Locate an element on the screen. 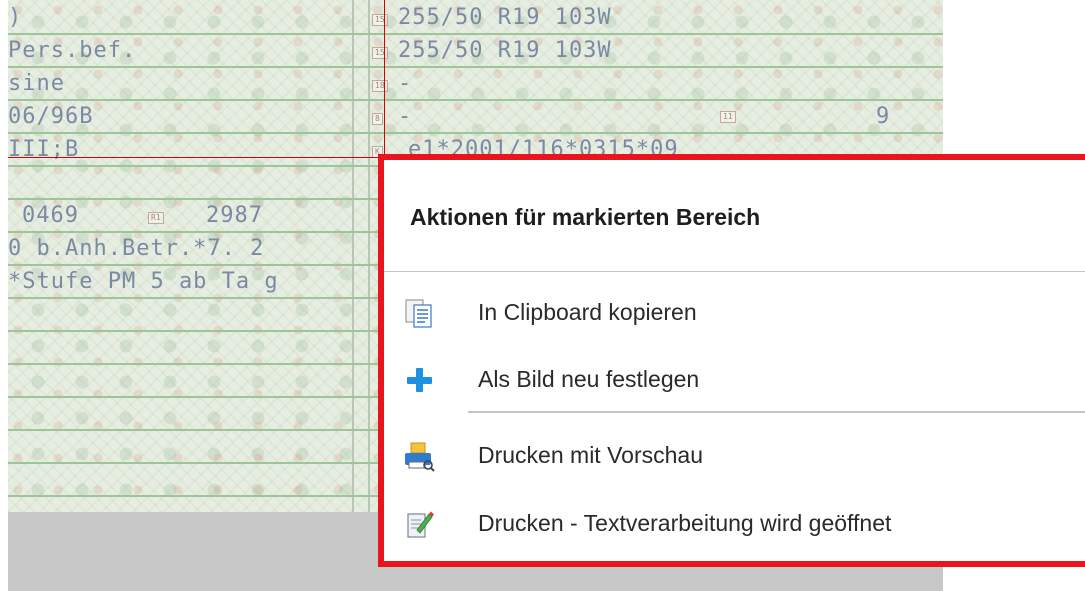 Image resolution: width=1085 pixels, height=591 pixels. field-tag: R1 is located at coordinates (156, 218).